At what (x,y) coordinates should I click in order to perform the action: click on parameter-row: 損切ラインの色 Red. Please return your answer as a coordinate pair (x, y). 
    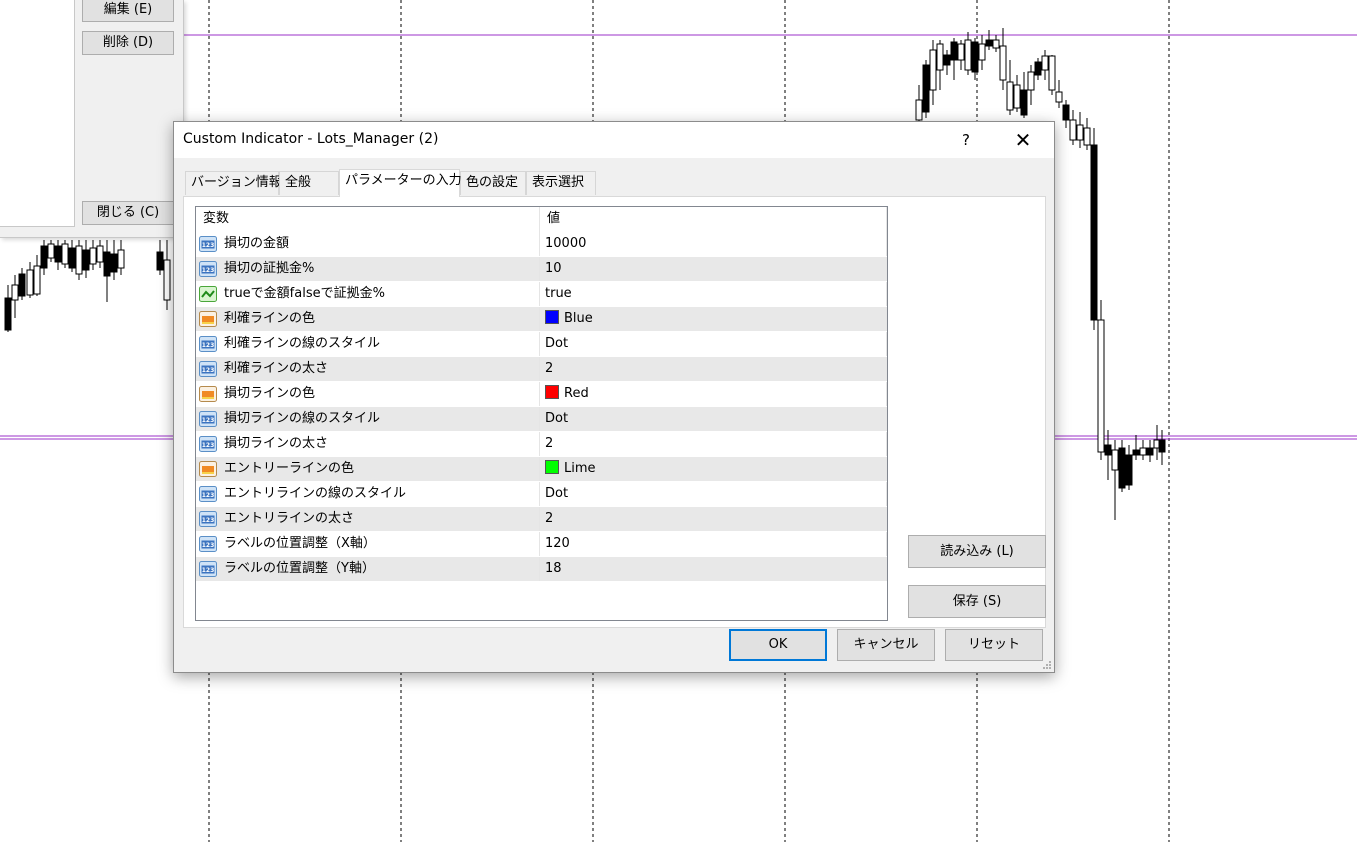
    Looking at the image, I should click on (541, 394).